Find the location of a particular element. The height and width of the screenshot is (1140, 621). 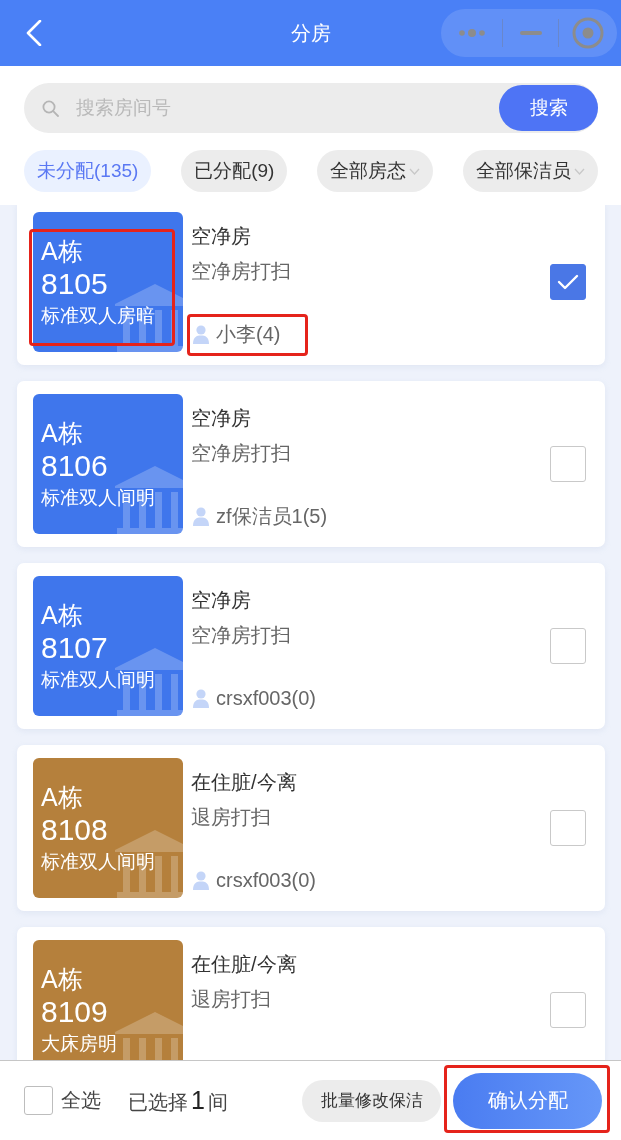

check-icon is located at coordinates (568, 282).